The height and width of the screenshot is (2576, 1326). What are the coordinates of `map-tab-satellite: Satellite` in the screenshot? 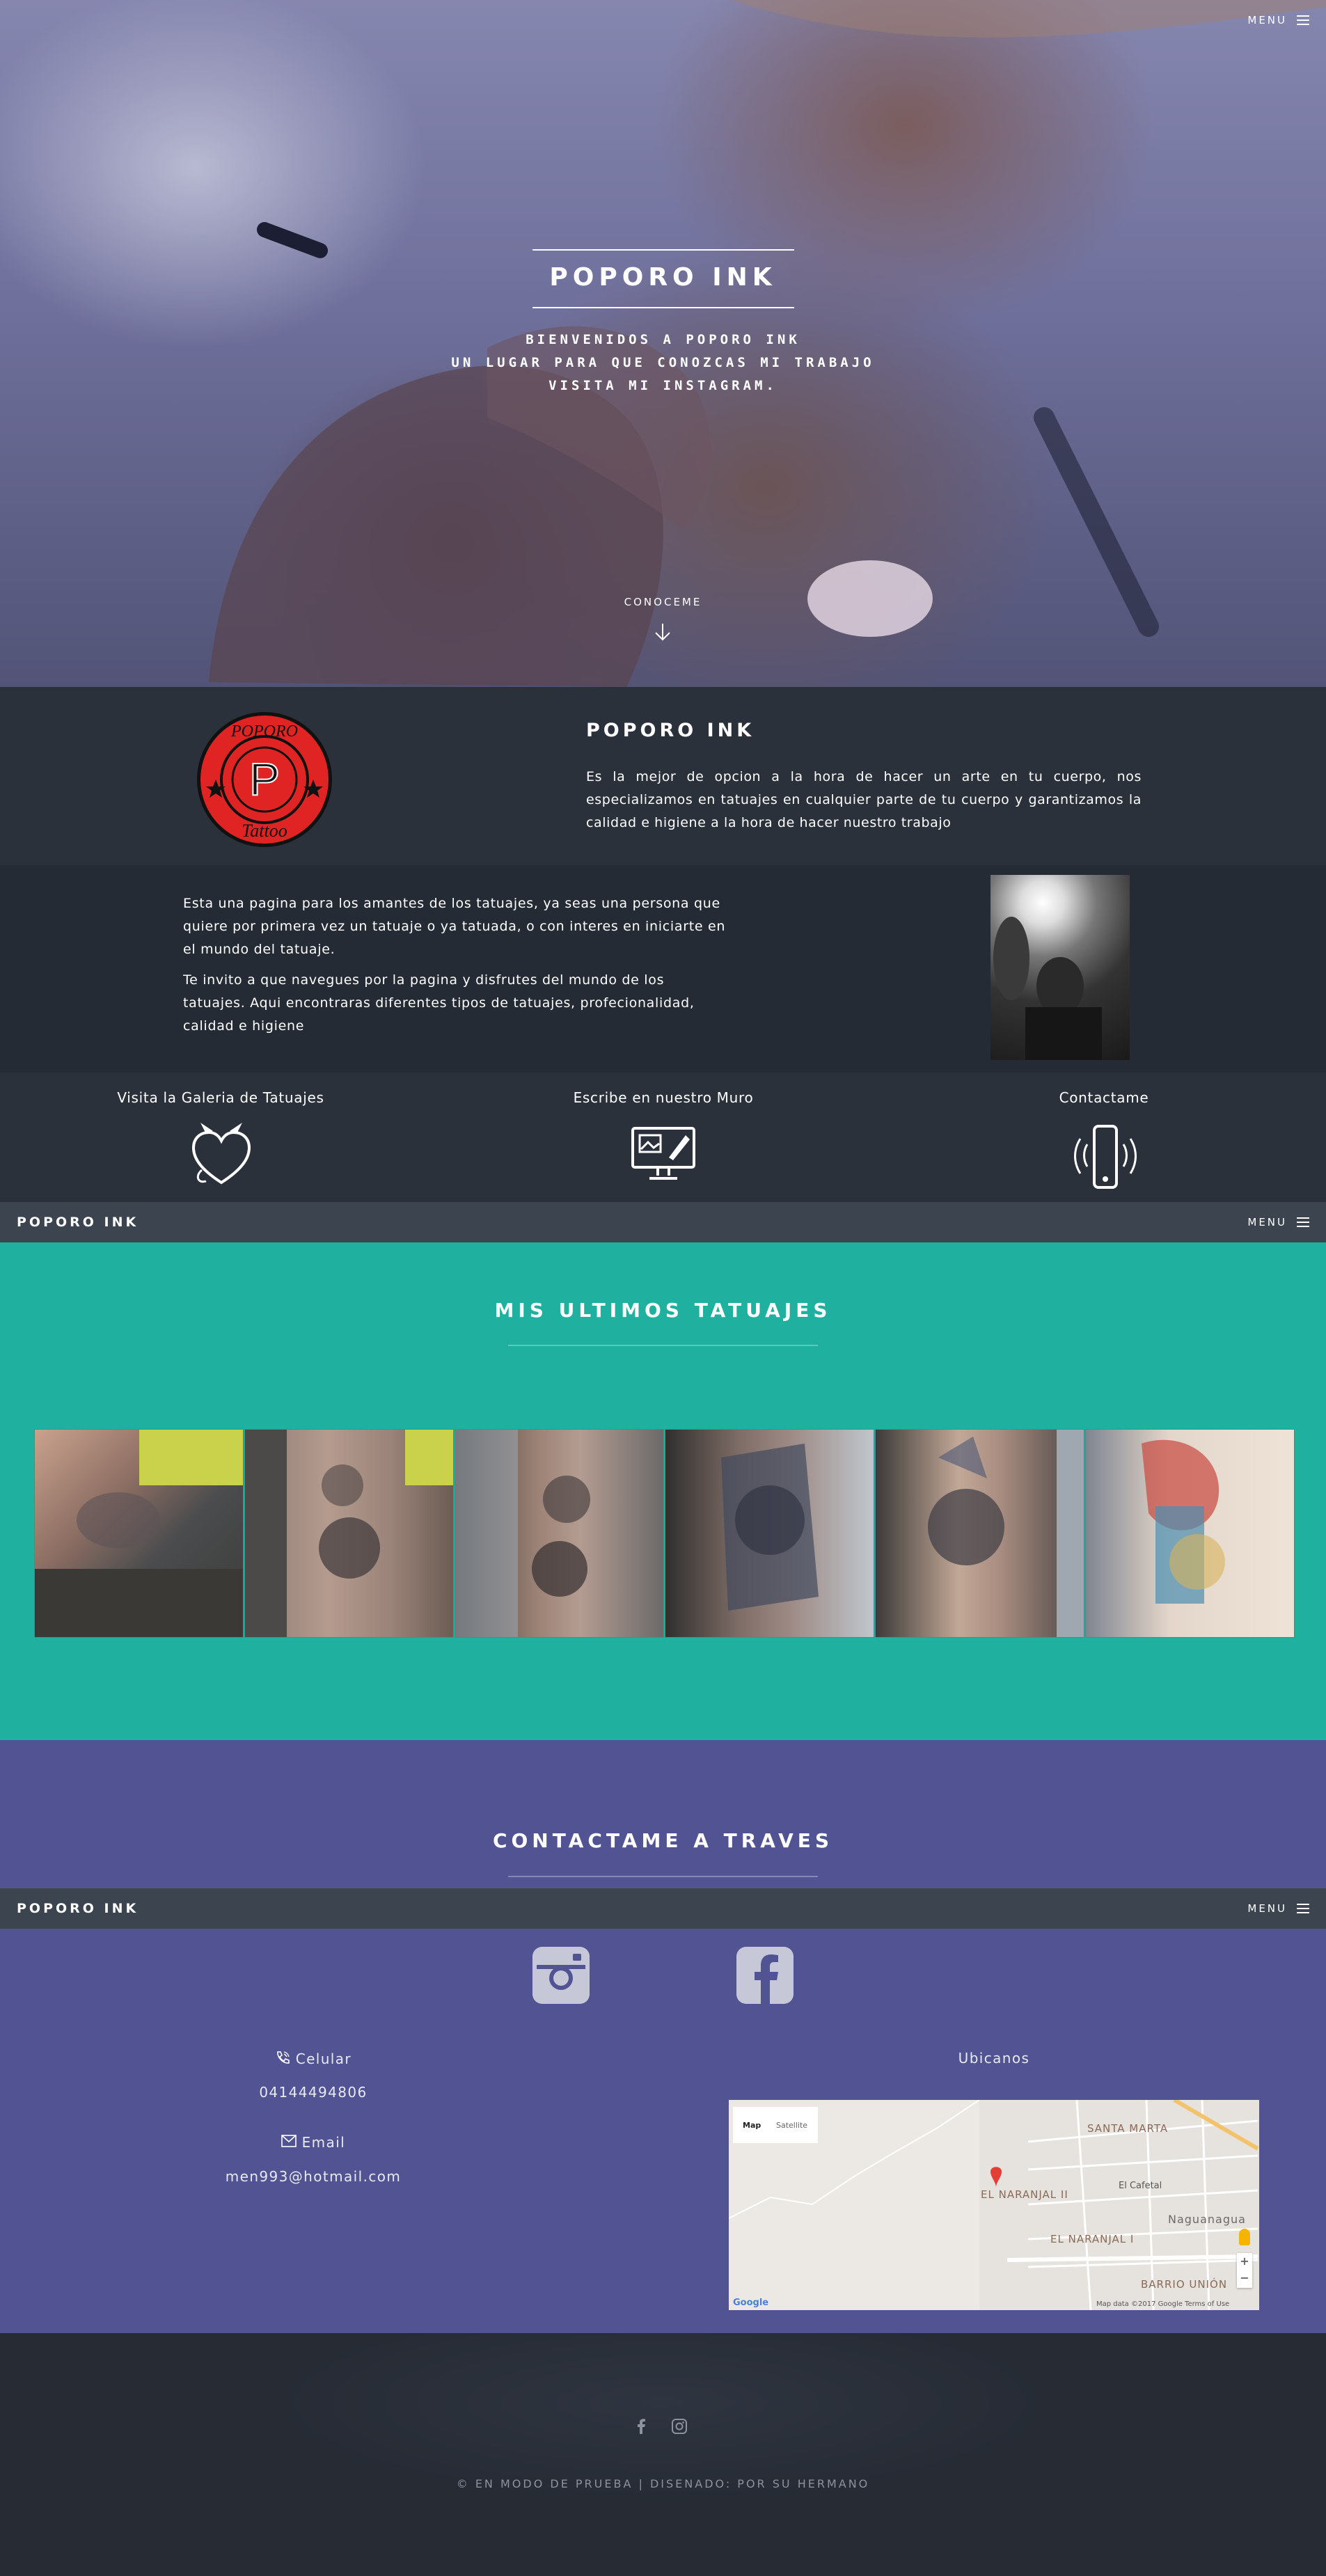 It's located at (791, 2125).